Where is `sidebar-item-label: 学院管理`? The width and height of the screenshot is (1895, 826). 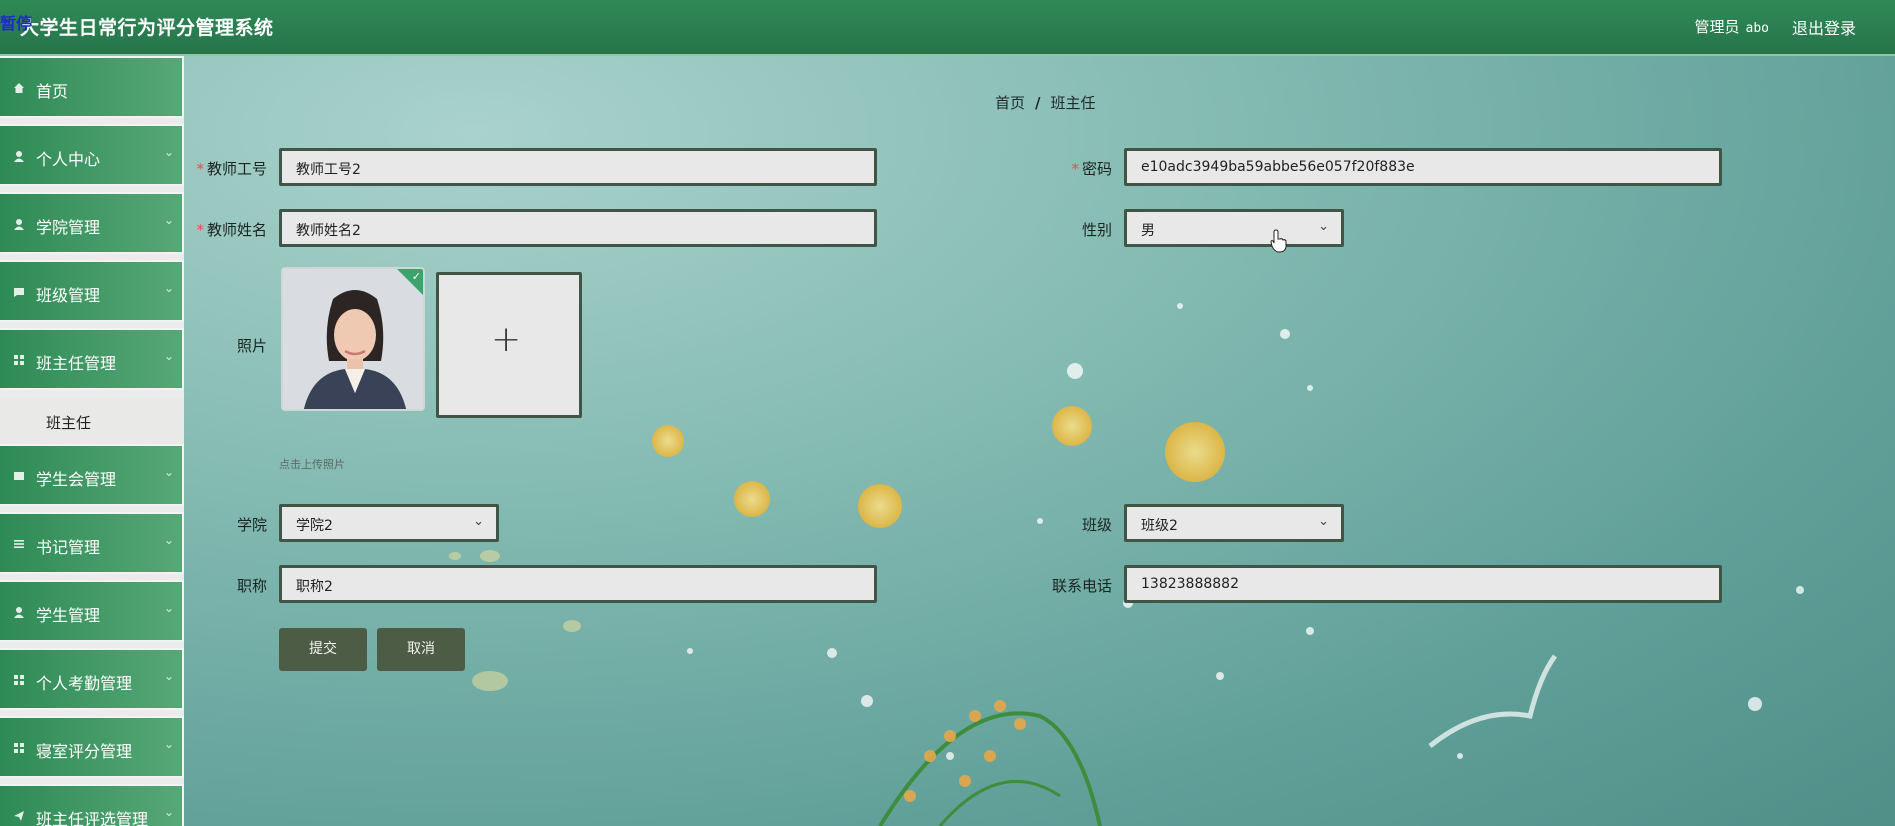 sidebar-item-label: 学院管理 is located at coordinates (68, 227).